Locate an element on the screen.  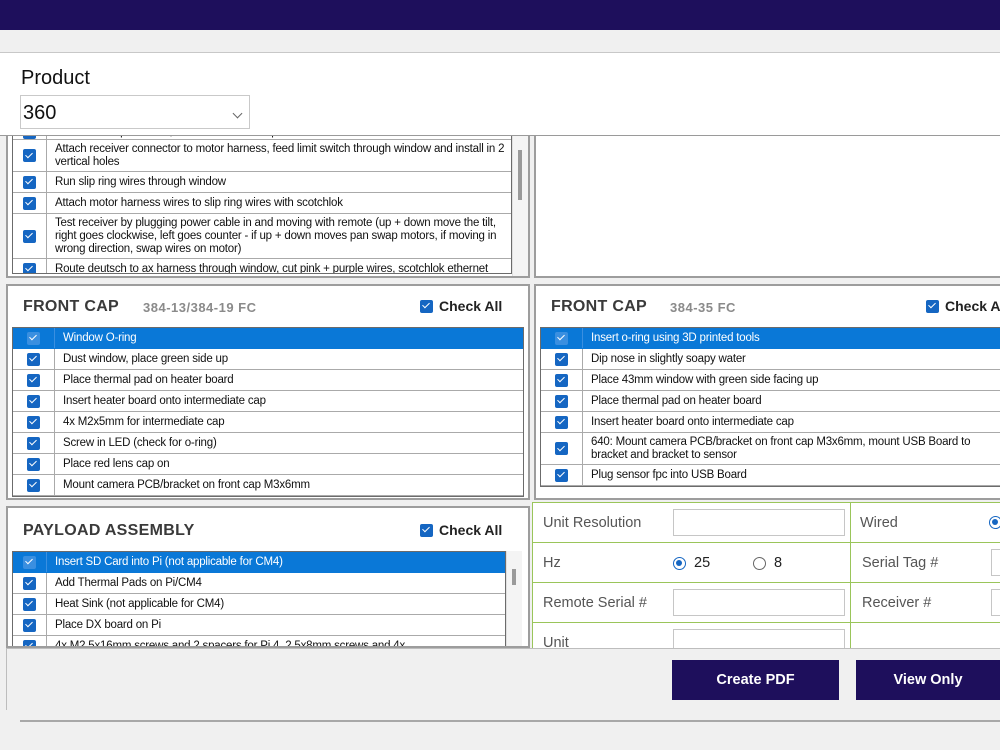
view-only-button: View Only is located at coordinates (928, 680).